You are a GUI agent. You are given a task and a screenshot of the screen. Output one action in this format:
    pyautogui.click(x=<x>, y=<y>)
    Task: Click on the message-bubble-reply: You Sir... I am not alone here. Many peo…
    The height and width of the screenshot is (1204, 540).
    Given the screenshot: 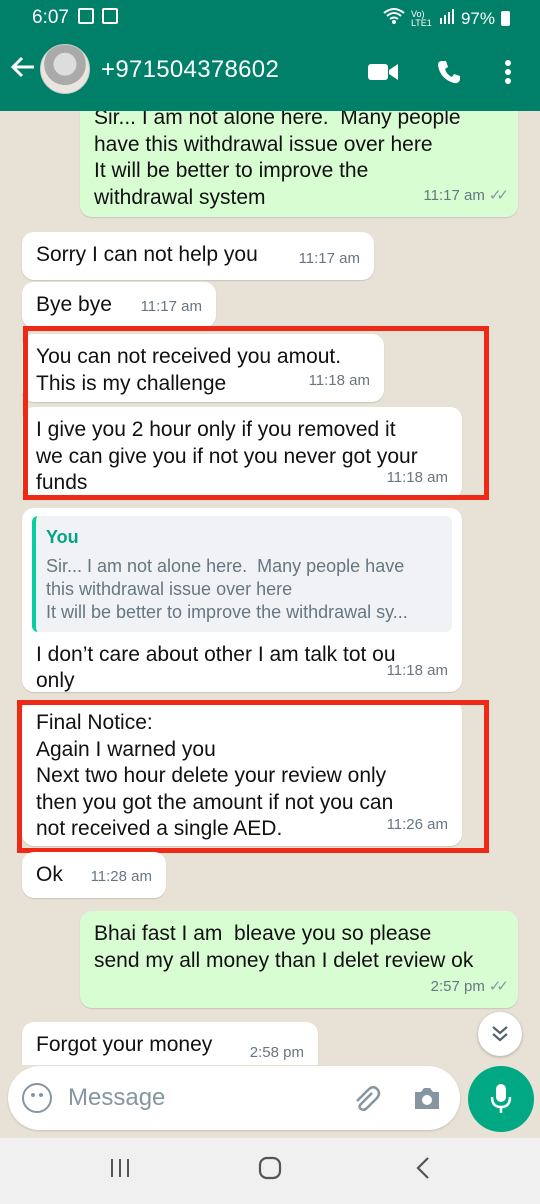 What is the action you would take?
    pyautogui.click(x=242, y=600)
    